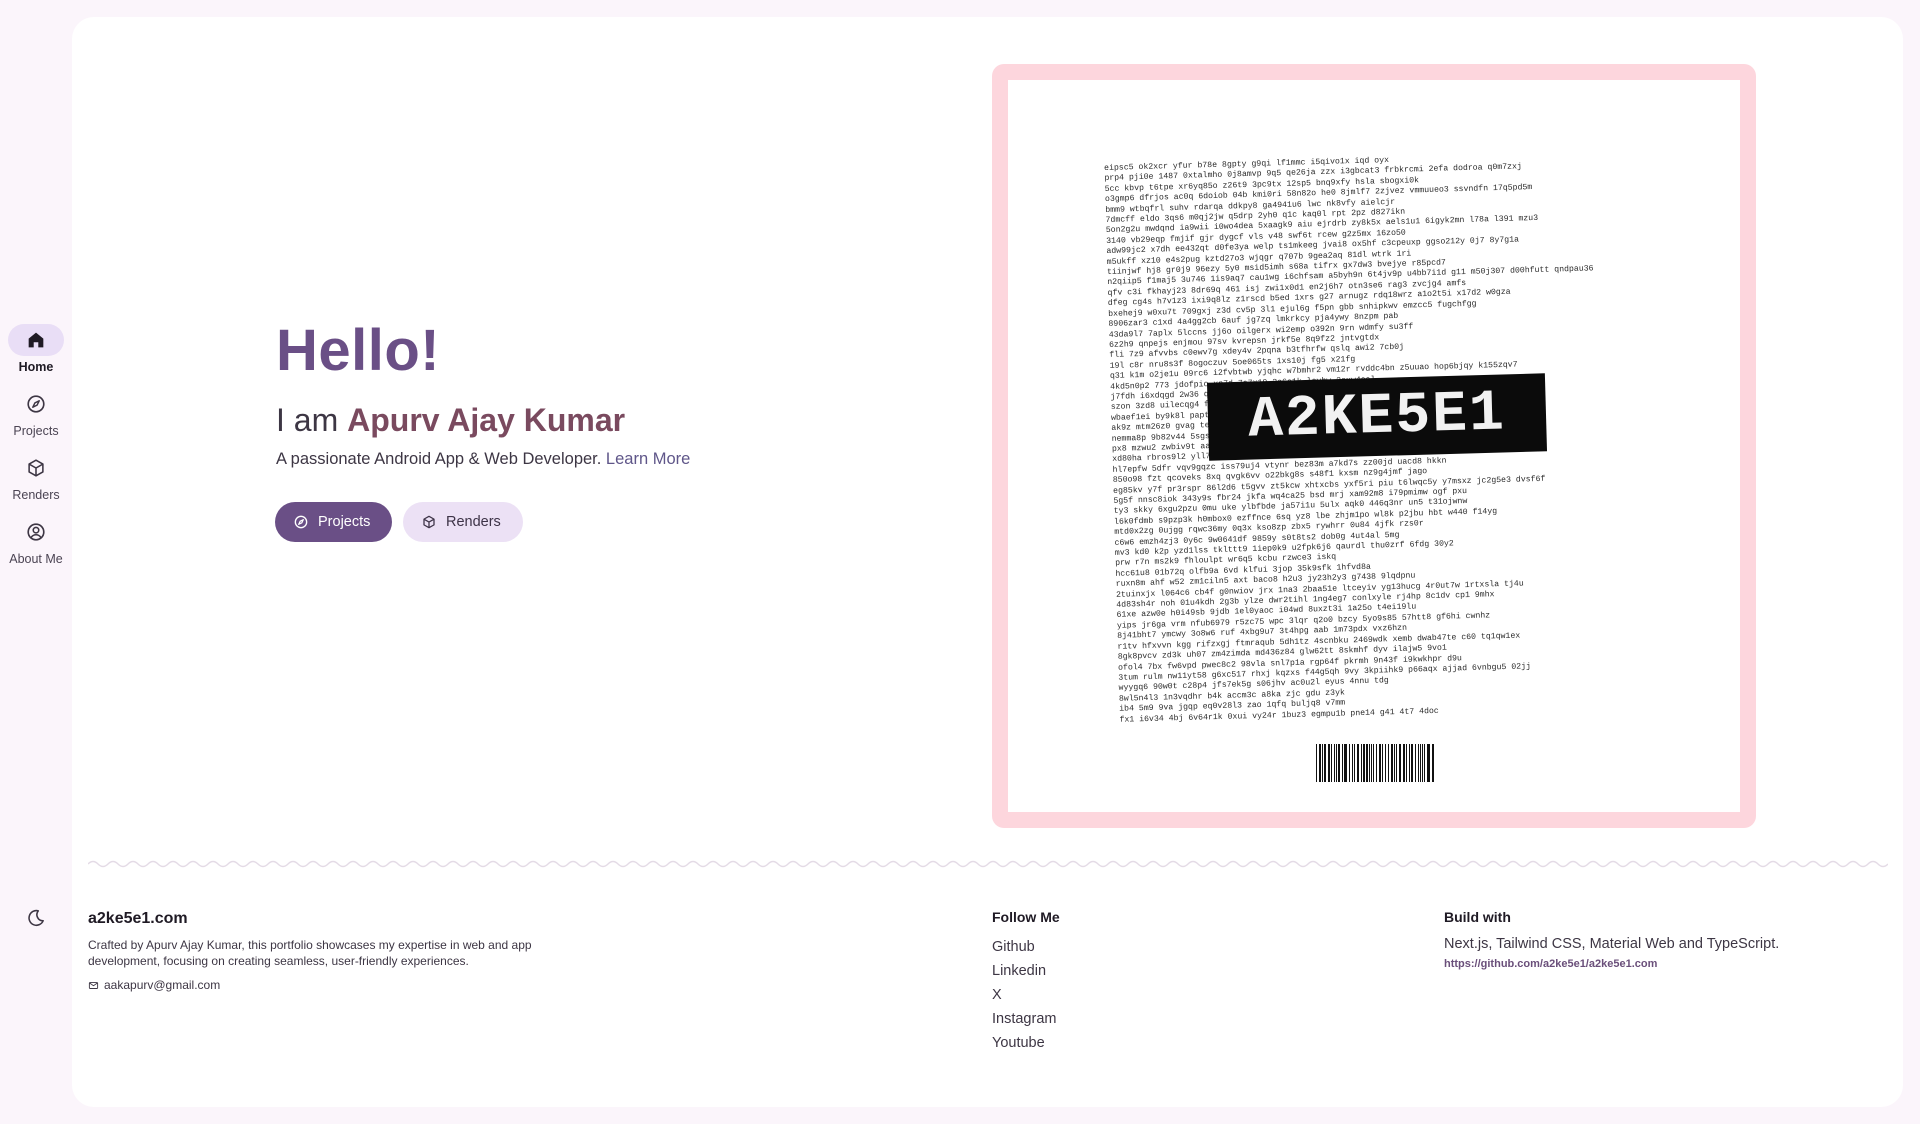  I want to click on renders-button: Renders, so click(463, 522).